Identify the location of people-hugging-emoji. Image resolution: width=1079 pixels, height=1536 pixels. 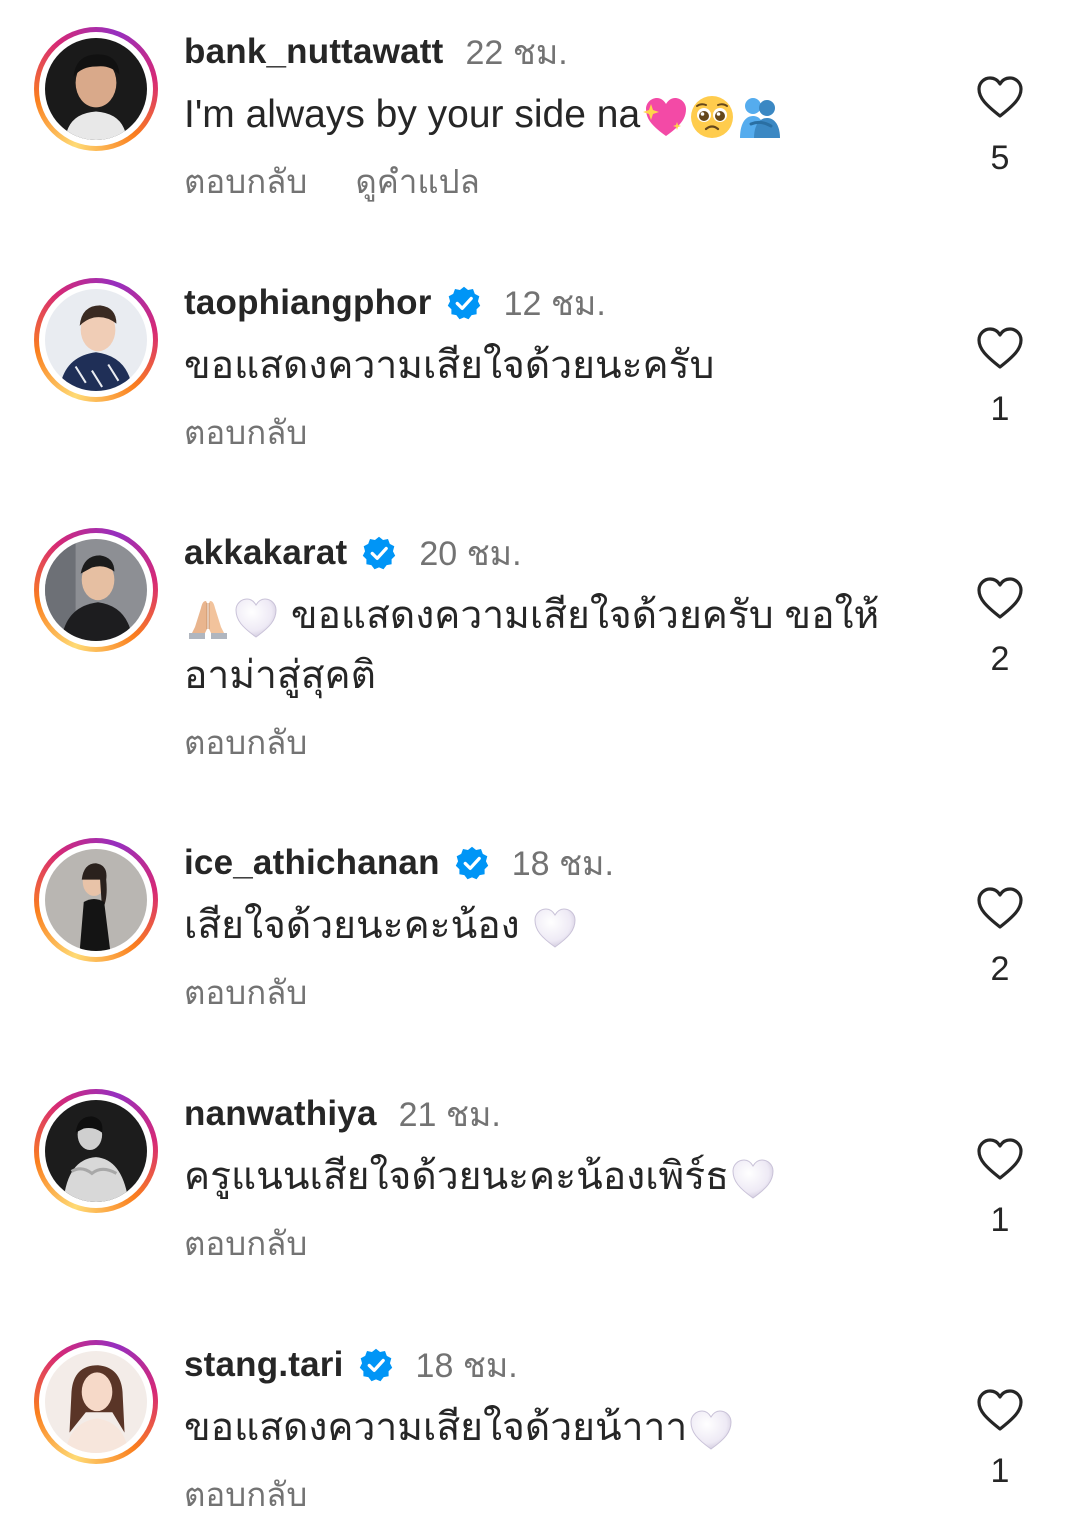
(760, 117).